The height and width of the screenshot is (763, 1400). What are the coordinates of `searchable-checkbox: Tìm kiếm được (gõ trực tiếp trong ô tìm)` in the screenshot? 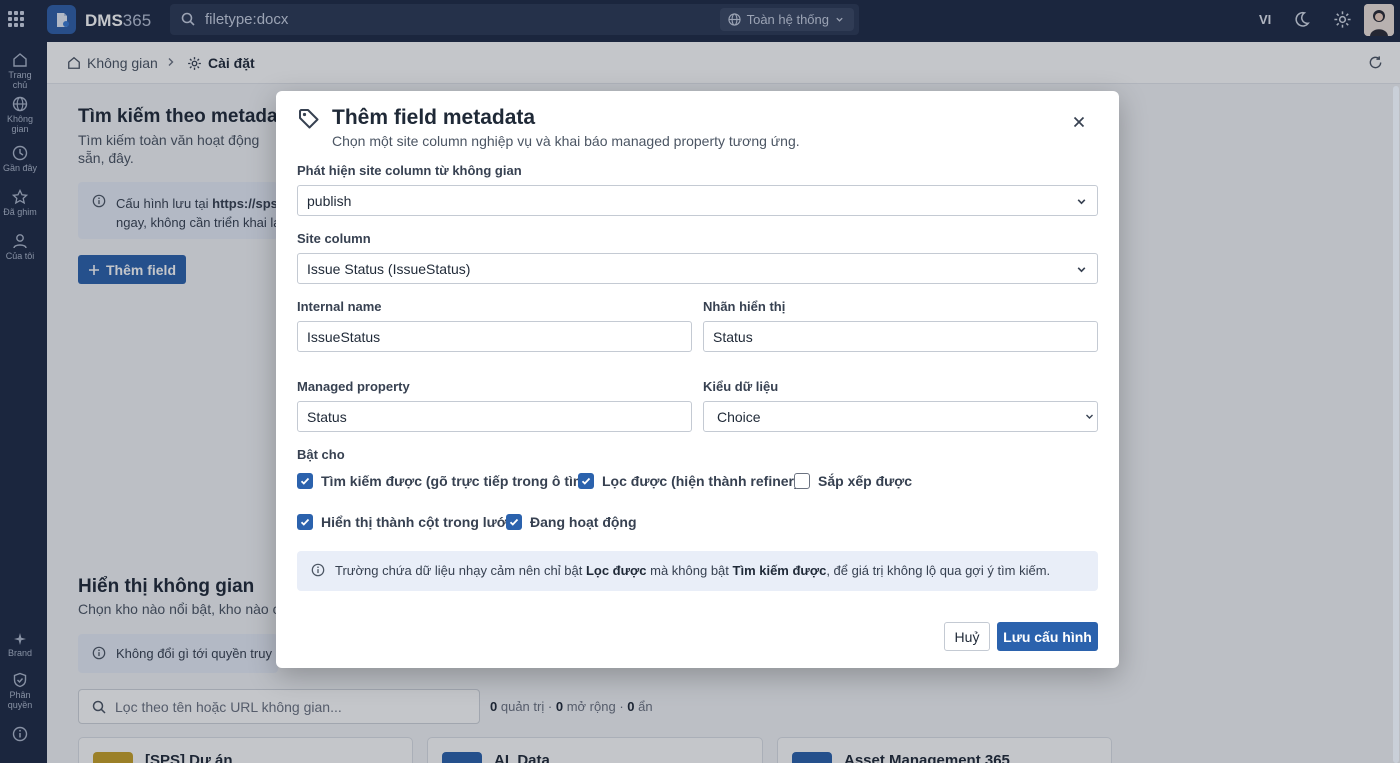 It's located at (443, 481).